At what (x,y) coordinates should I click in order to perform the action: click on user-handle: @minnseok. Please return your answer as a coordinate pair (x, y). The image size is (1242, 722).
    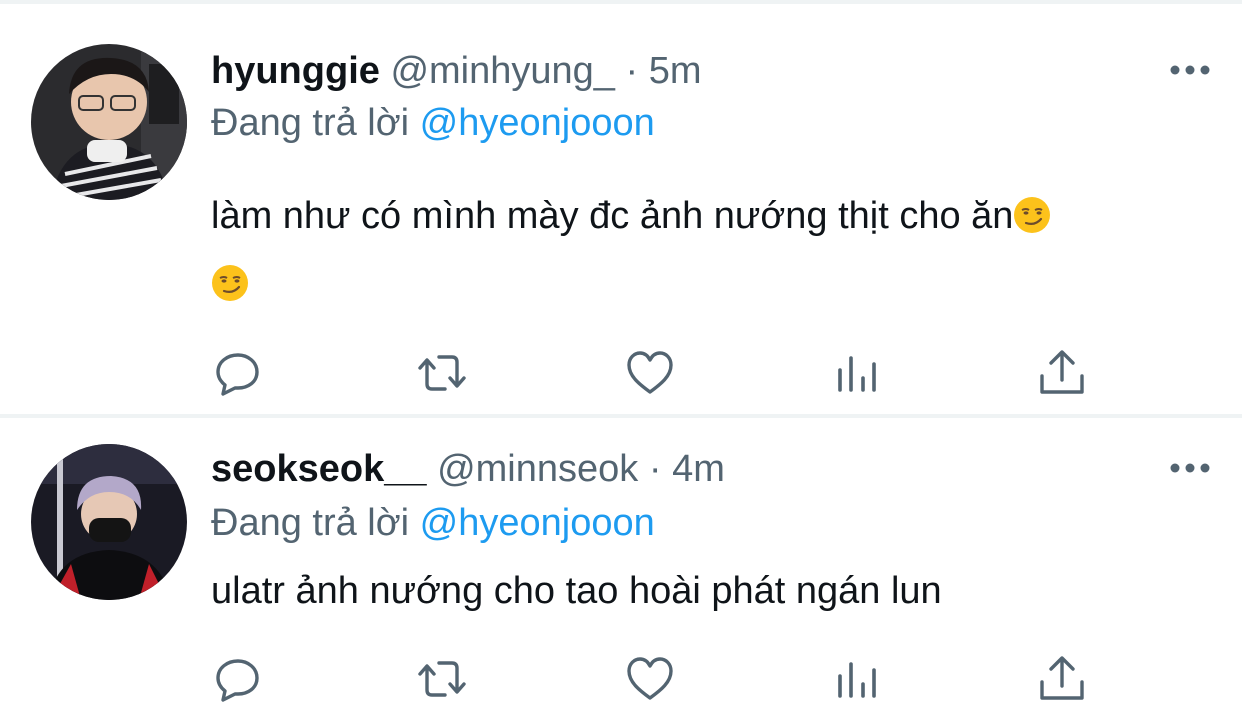
    Looking at the image, I should click on (537, 469).